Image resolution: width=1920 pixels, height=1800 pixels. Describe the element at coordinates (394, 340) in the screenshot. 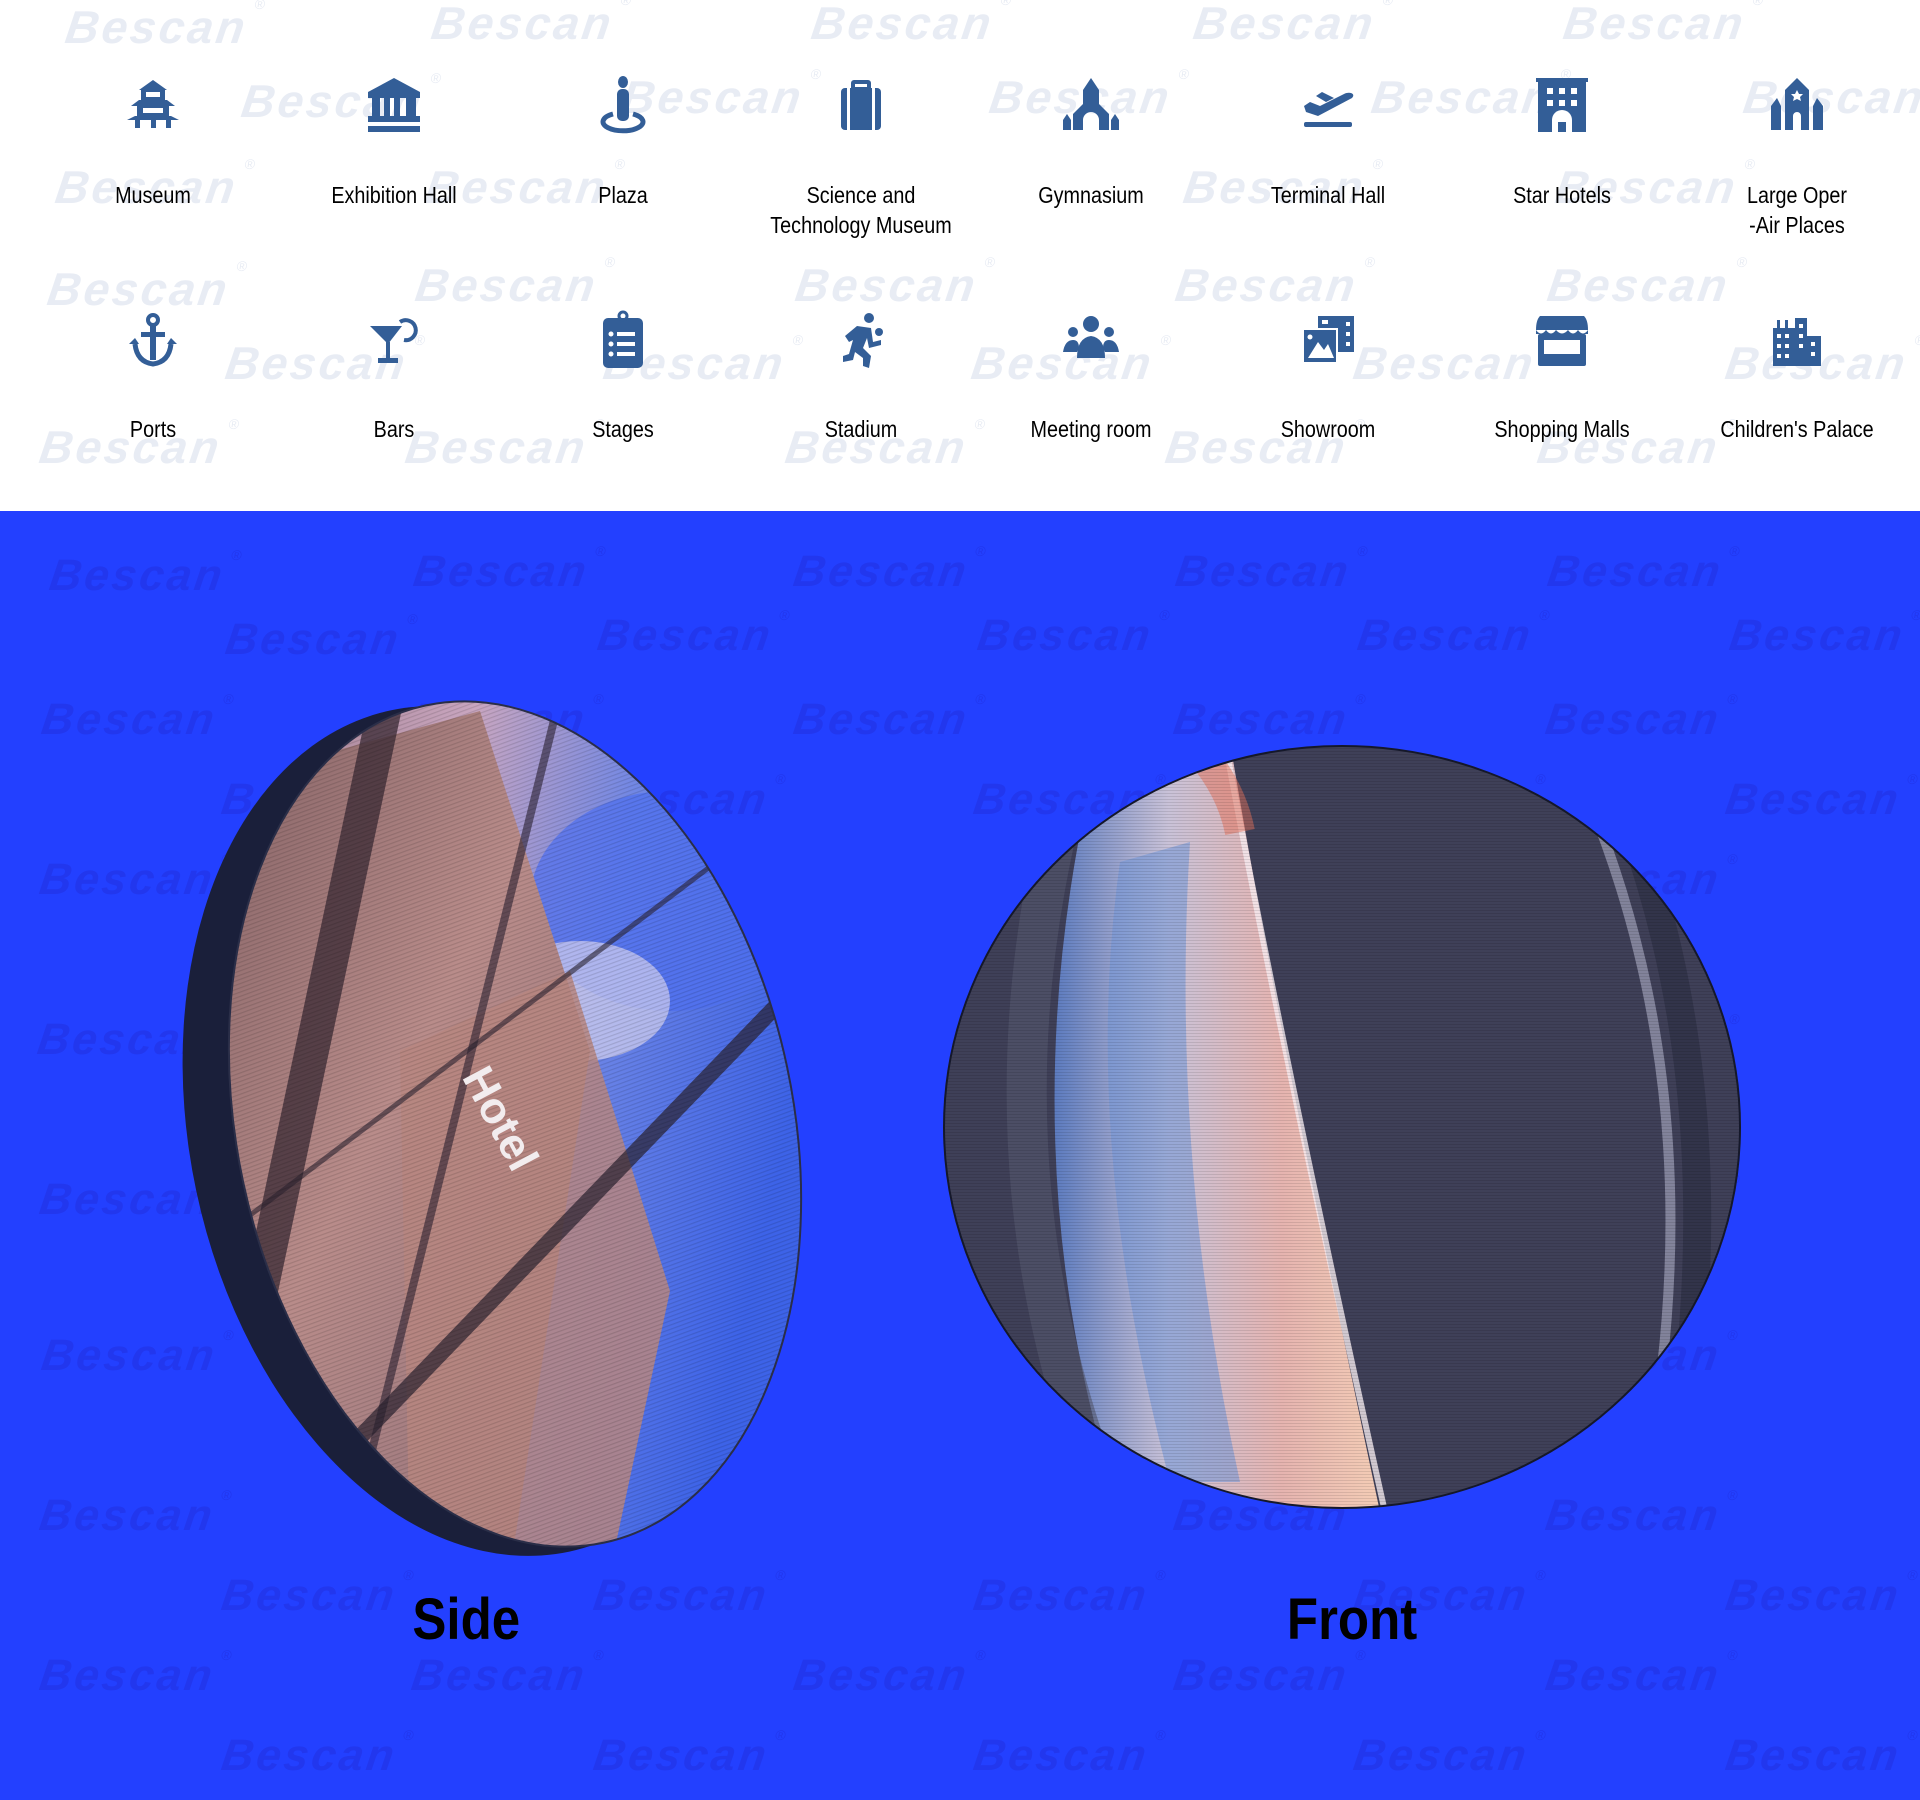

I see `cocktail-icon` at that location.